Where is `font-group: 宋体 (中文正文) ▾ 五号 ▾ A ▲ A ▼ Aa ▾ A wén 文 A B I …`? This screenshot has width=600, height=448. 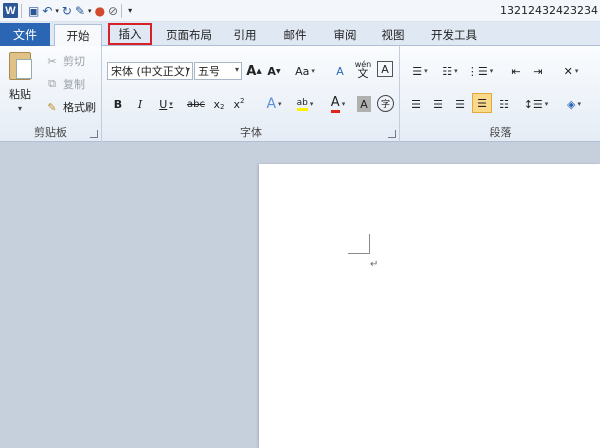 font-group: 宋体 (中文正文) ▾ 五号 ▾ A ▲ A ▼ Aa ▾ A wén 文 A B I … is located at coordinates (251, 94).